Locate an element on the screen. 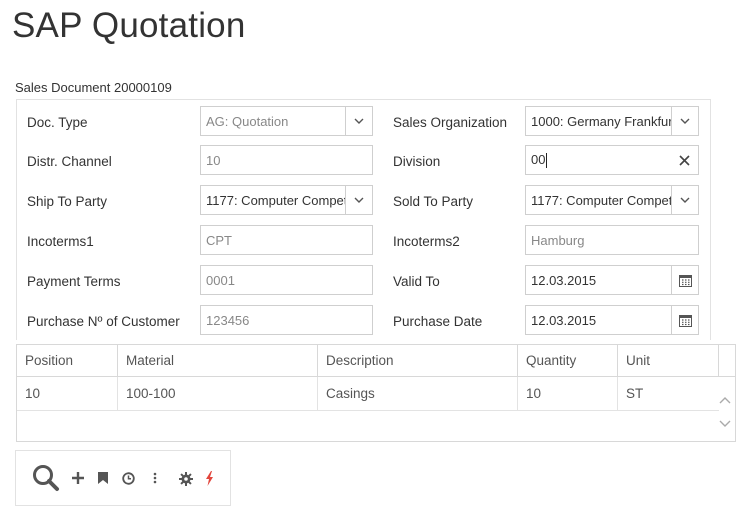 Image resolution: width=751 pixels, height=523 pixels. incoterms1-value: CPT is located at coordinates (219, 240).